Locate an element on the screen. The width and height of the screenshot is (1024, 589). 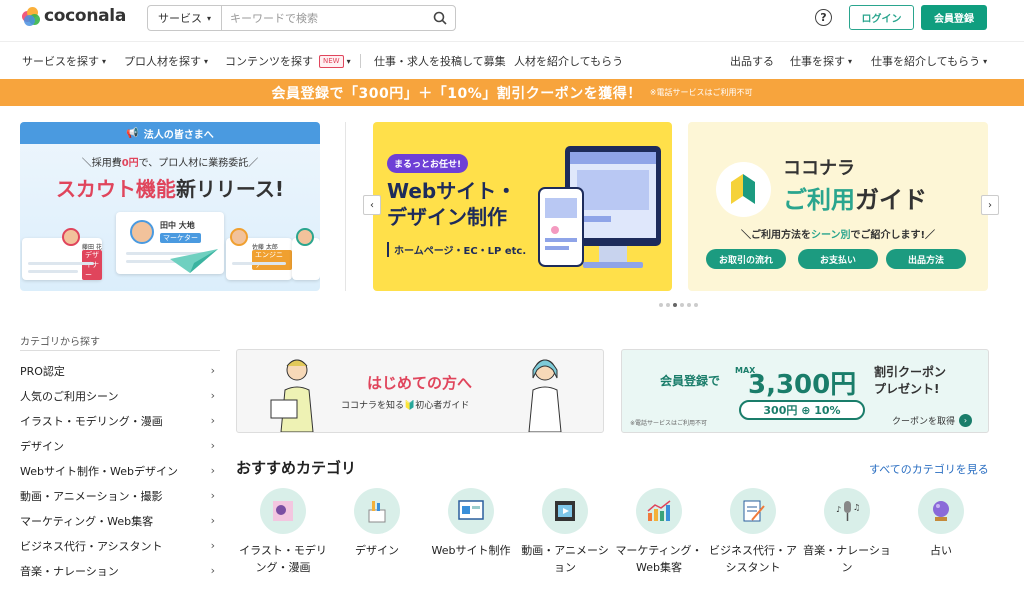
category-label: 占い is located at coordinates (941, 550).